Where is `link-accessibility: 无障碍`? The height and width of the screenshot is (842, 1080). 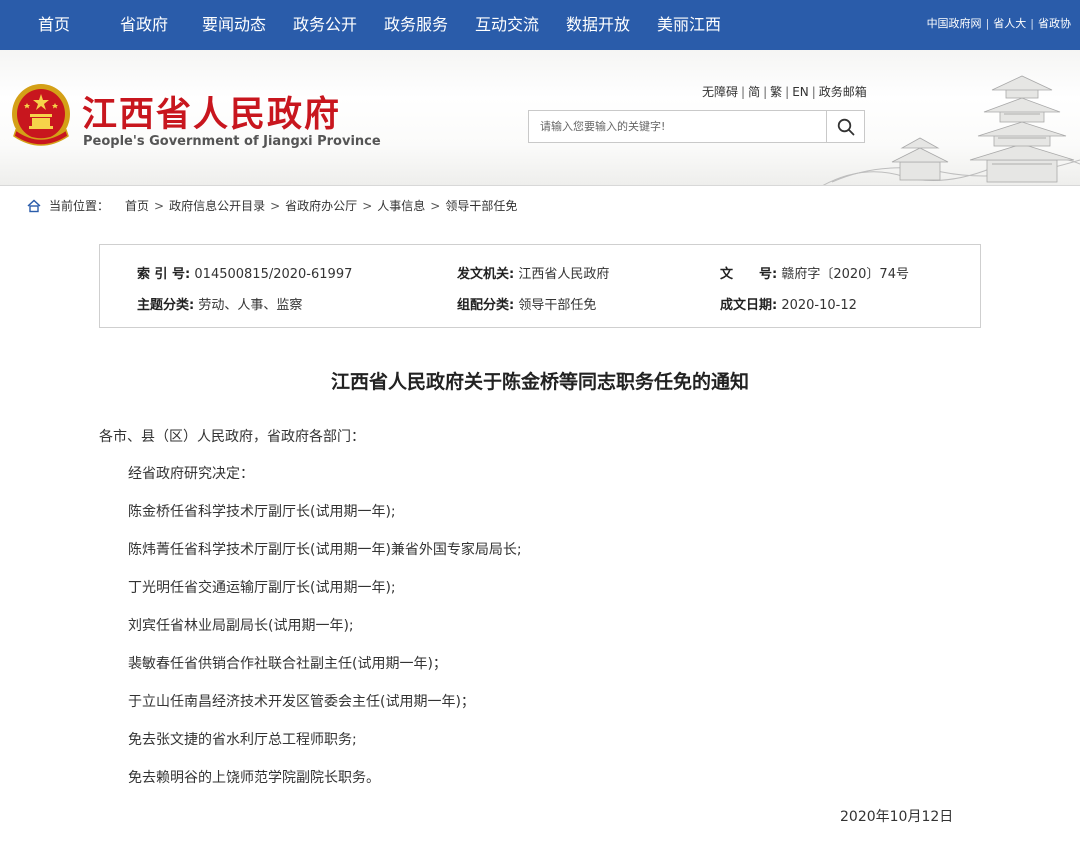
link-accessibility: 无障碍 is located at coordinates (720, 92).